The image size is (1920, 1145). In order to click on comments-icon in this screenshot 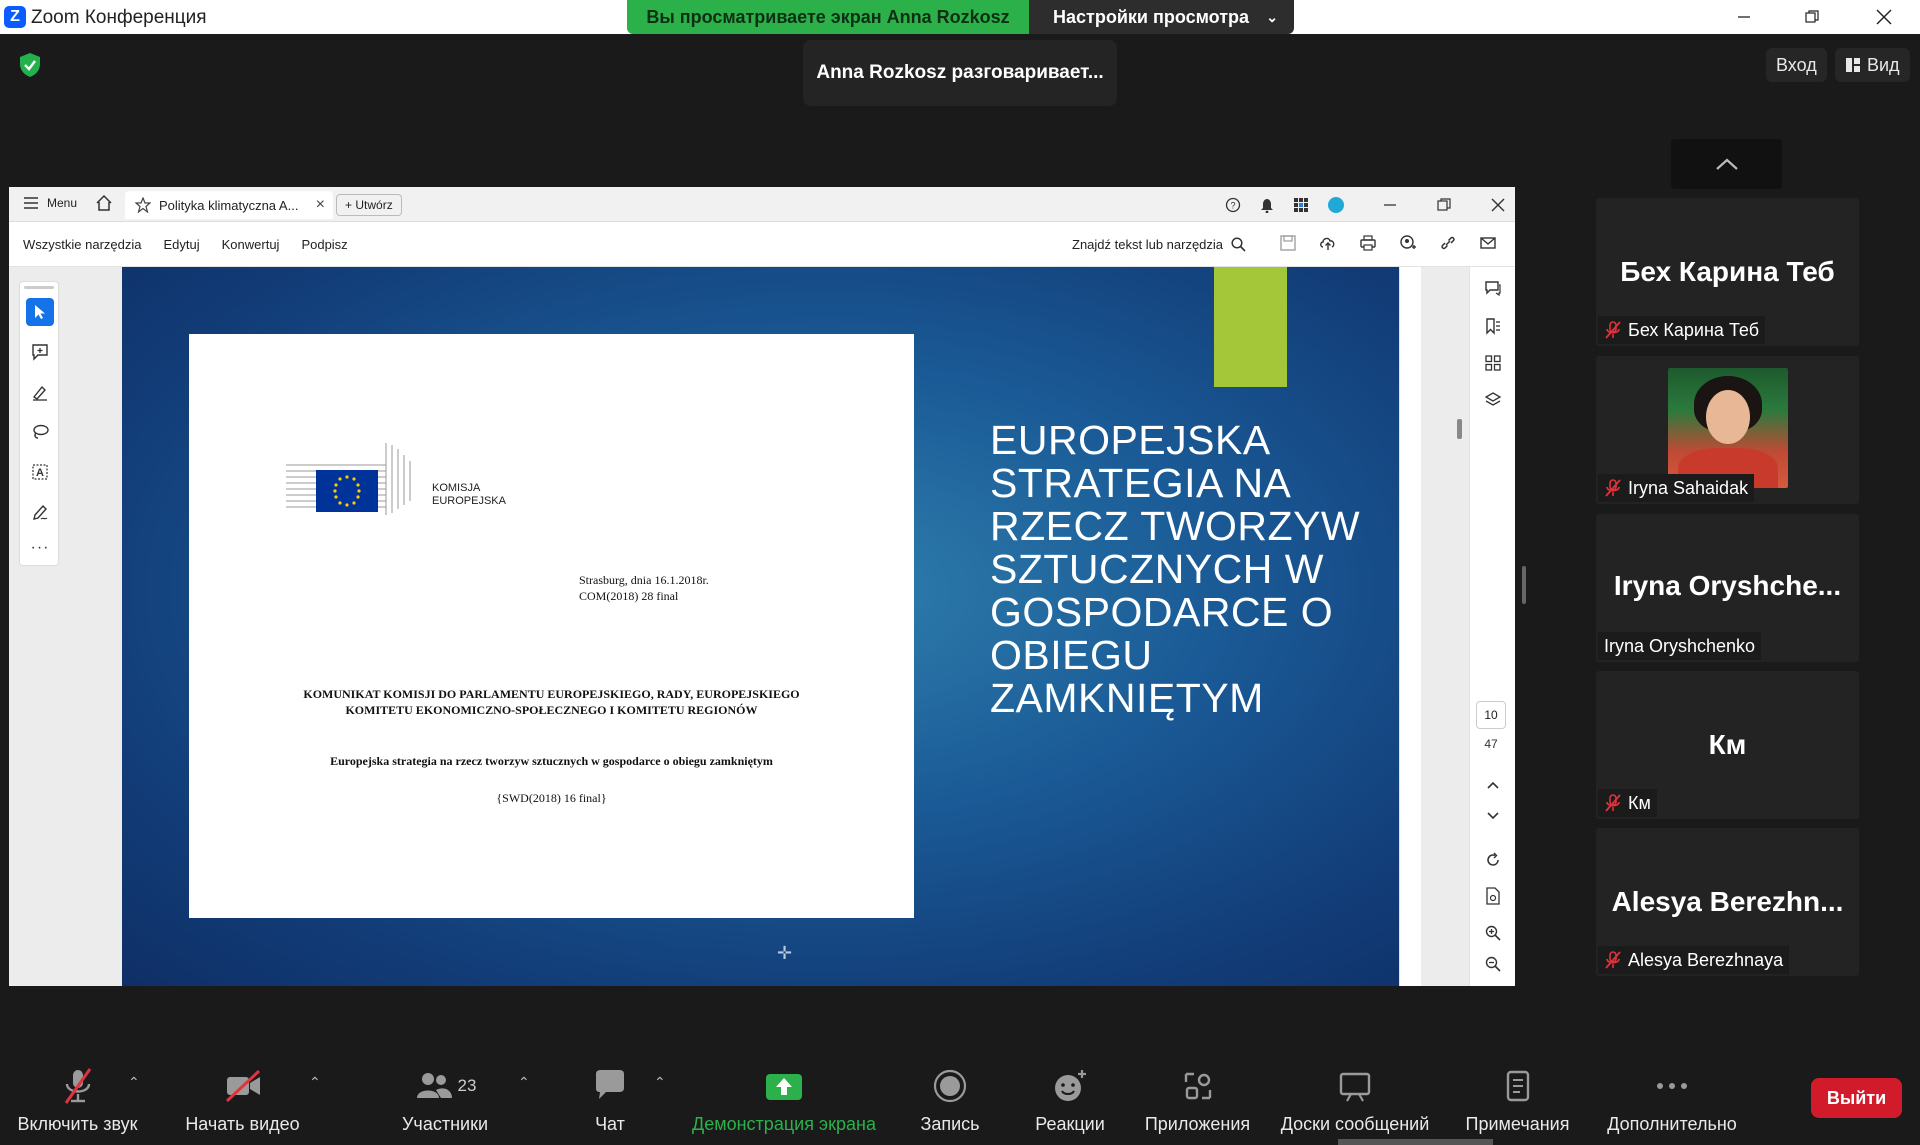, I will do `click(1493, 289)`.